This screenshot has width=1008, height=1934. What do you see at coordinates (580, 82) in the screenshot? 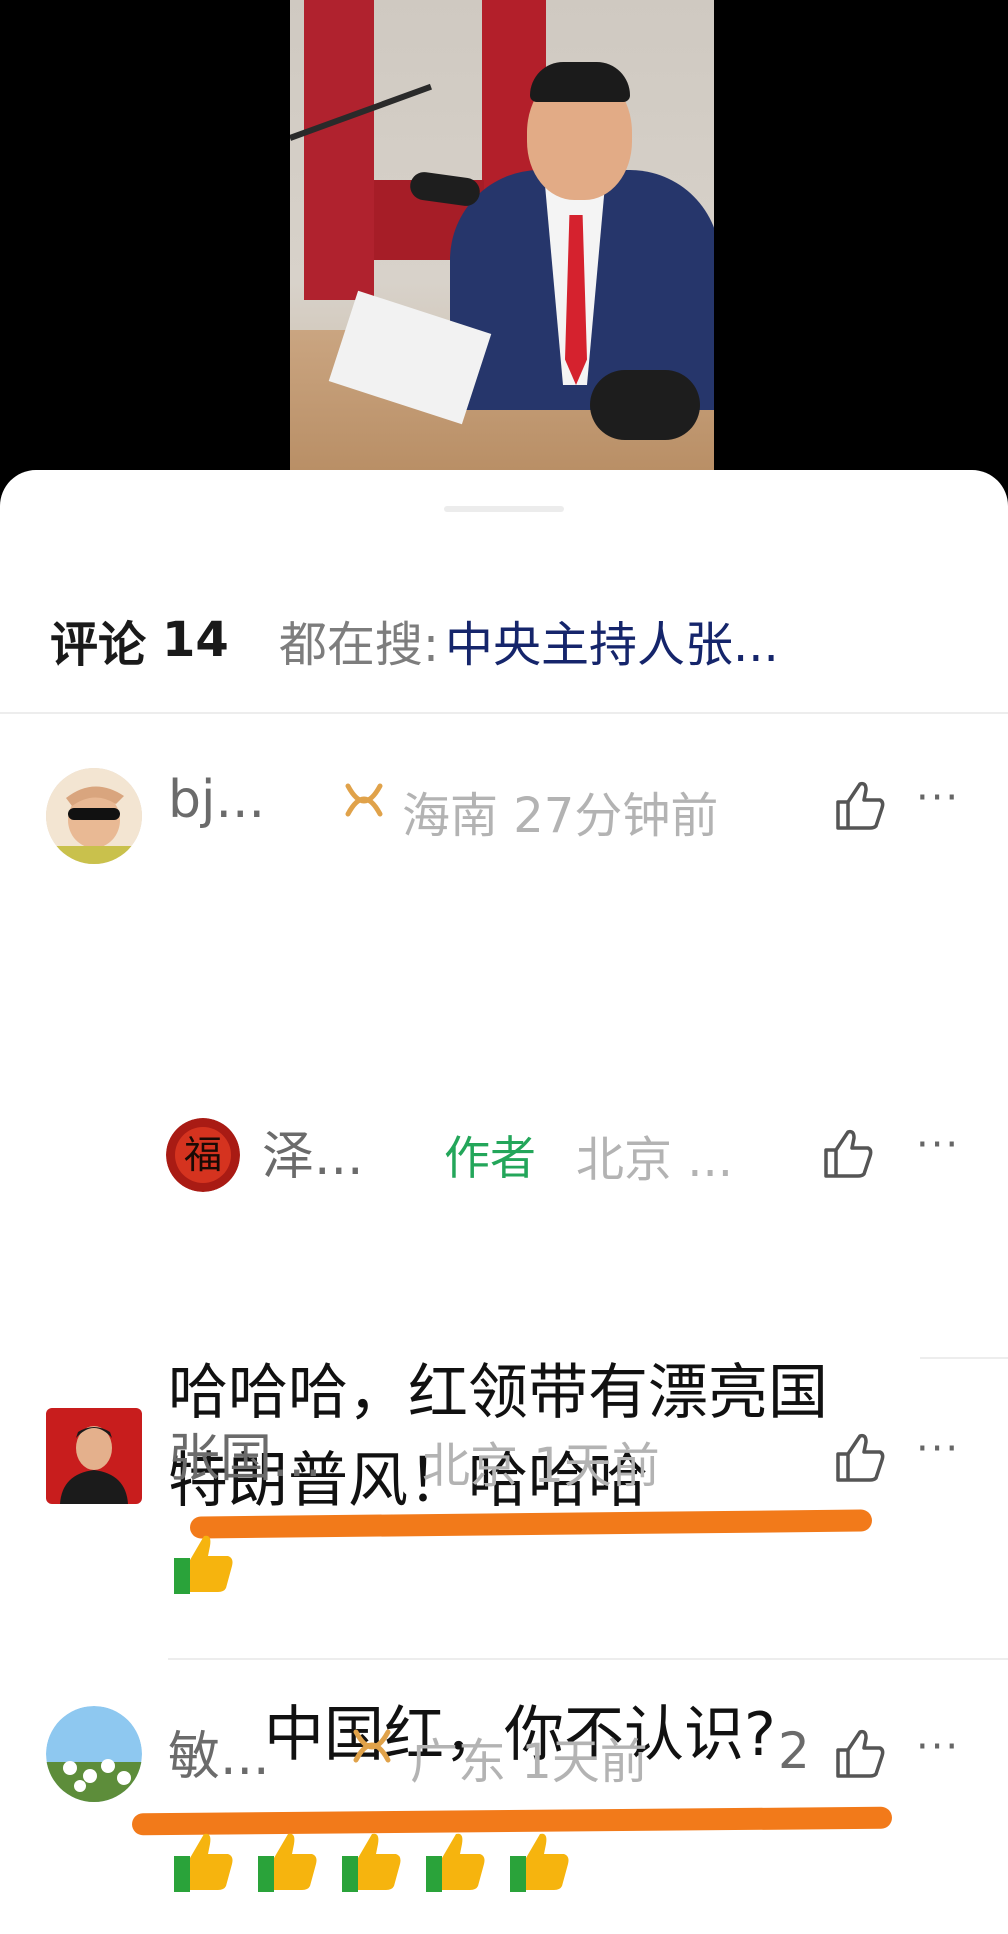
I see `presenter-hair` at bounding box center [580, 82].